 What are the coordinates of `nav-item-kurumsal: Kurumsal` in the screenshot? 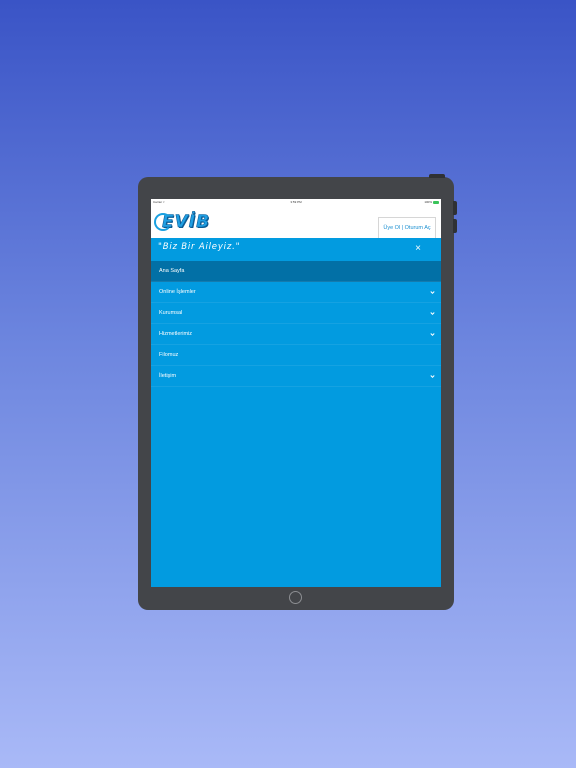 It's located at (296, 313).